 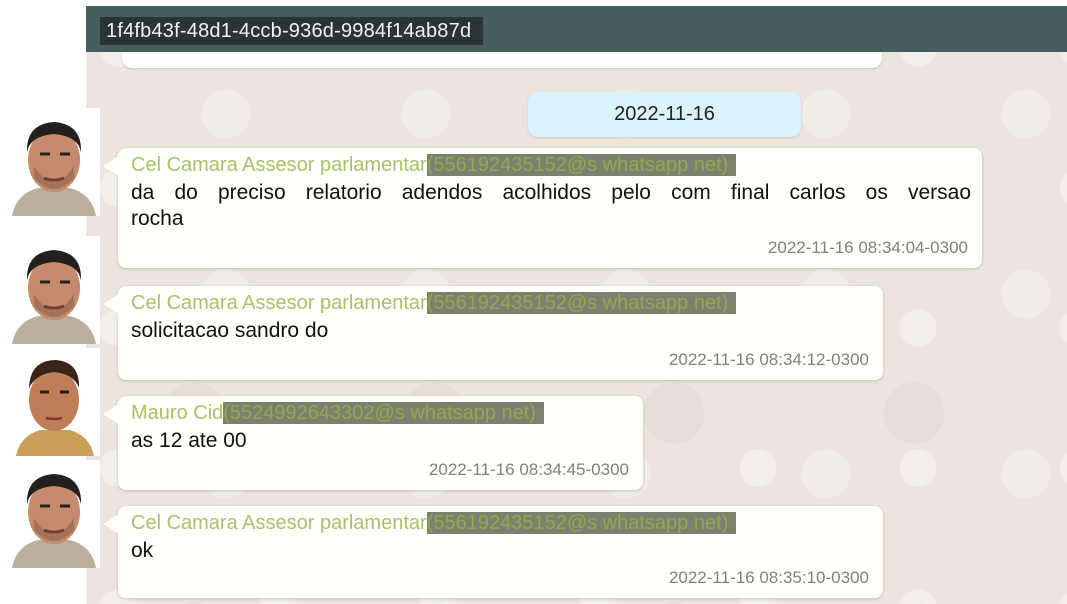 I want to click on sender-line: Mauro Cid(5524992643302@s whatsapp net), so click(x=338, y=413).